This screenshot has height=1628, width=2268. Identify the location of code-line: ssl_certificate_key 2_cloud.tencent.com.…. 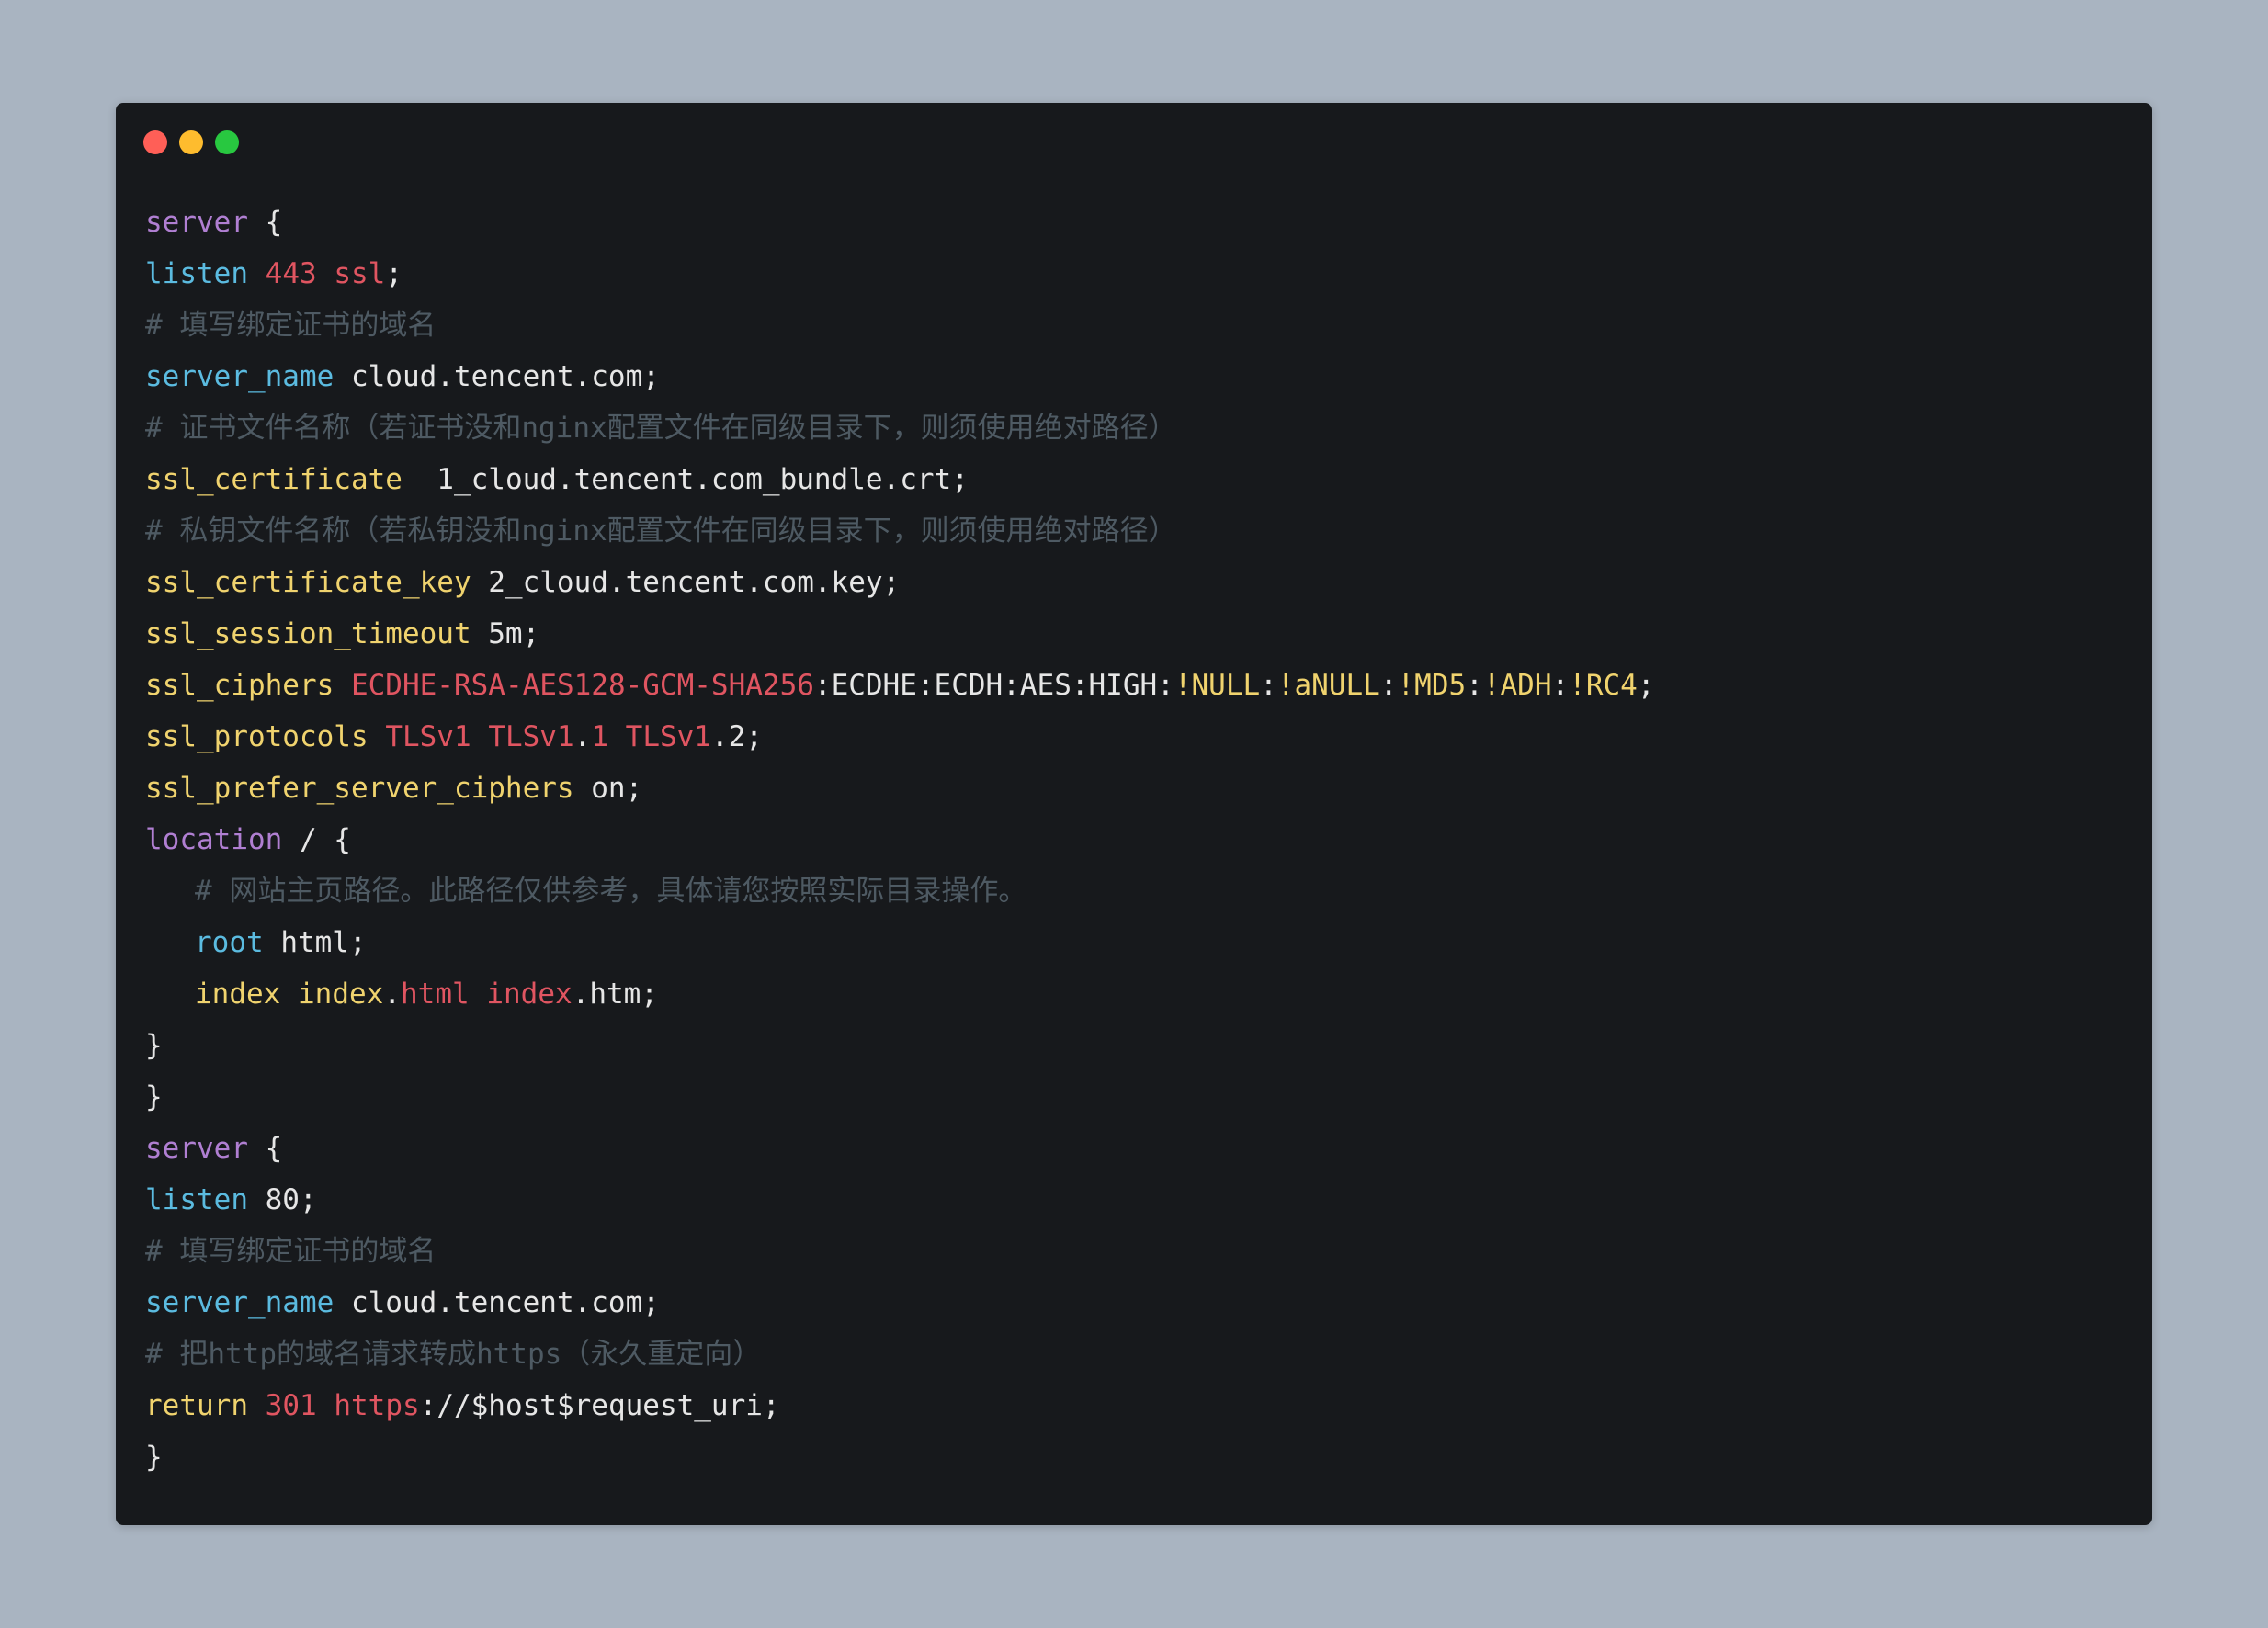
(1134, 582).